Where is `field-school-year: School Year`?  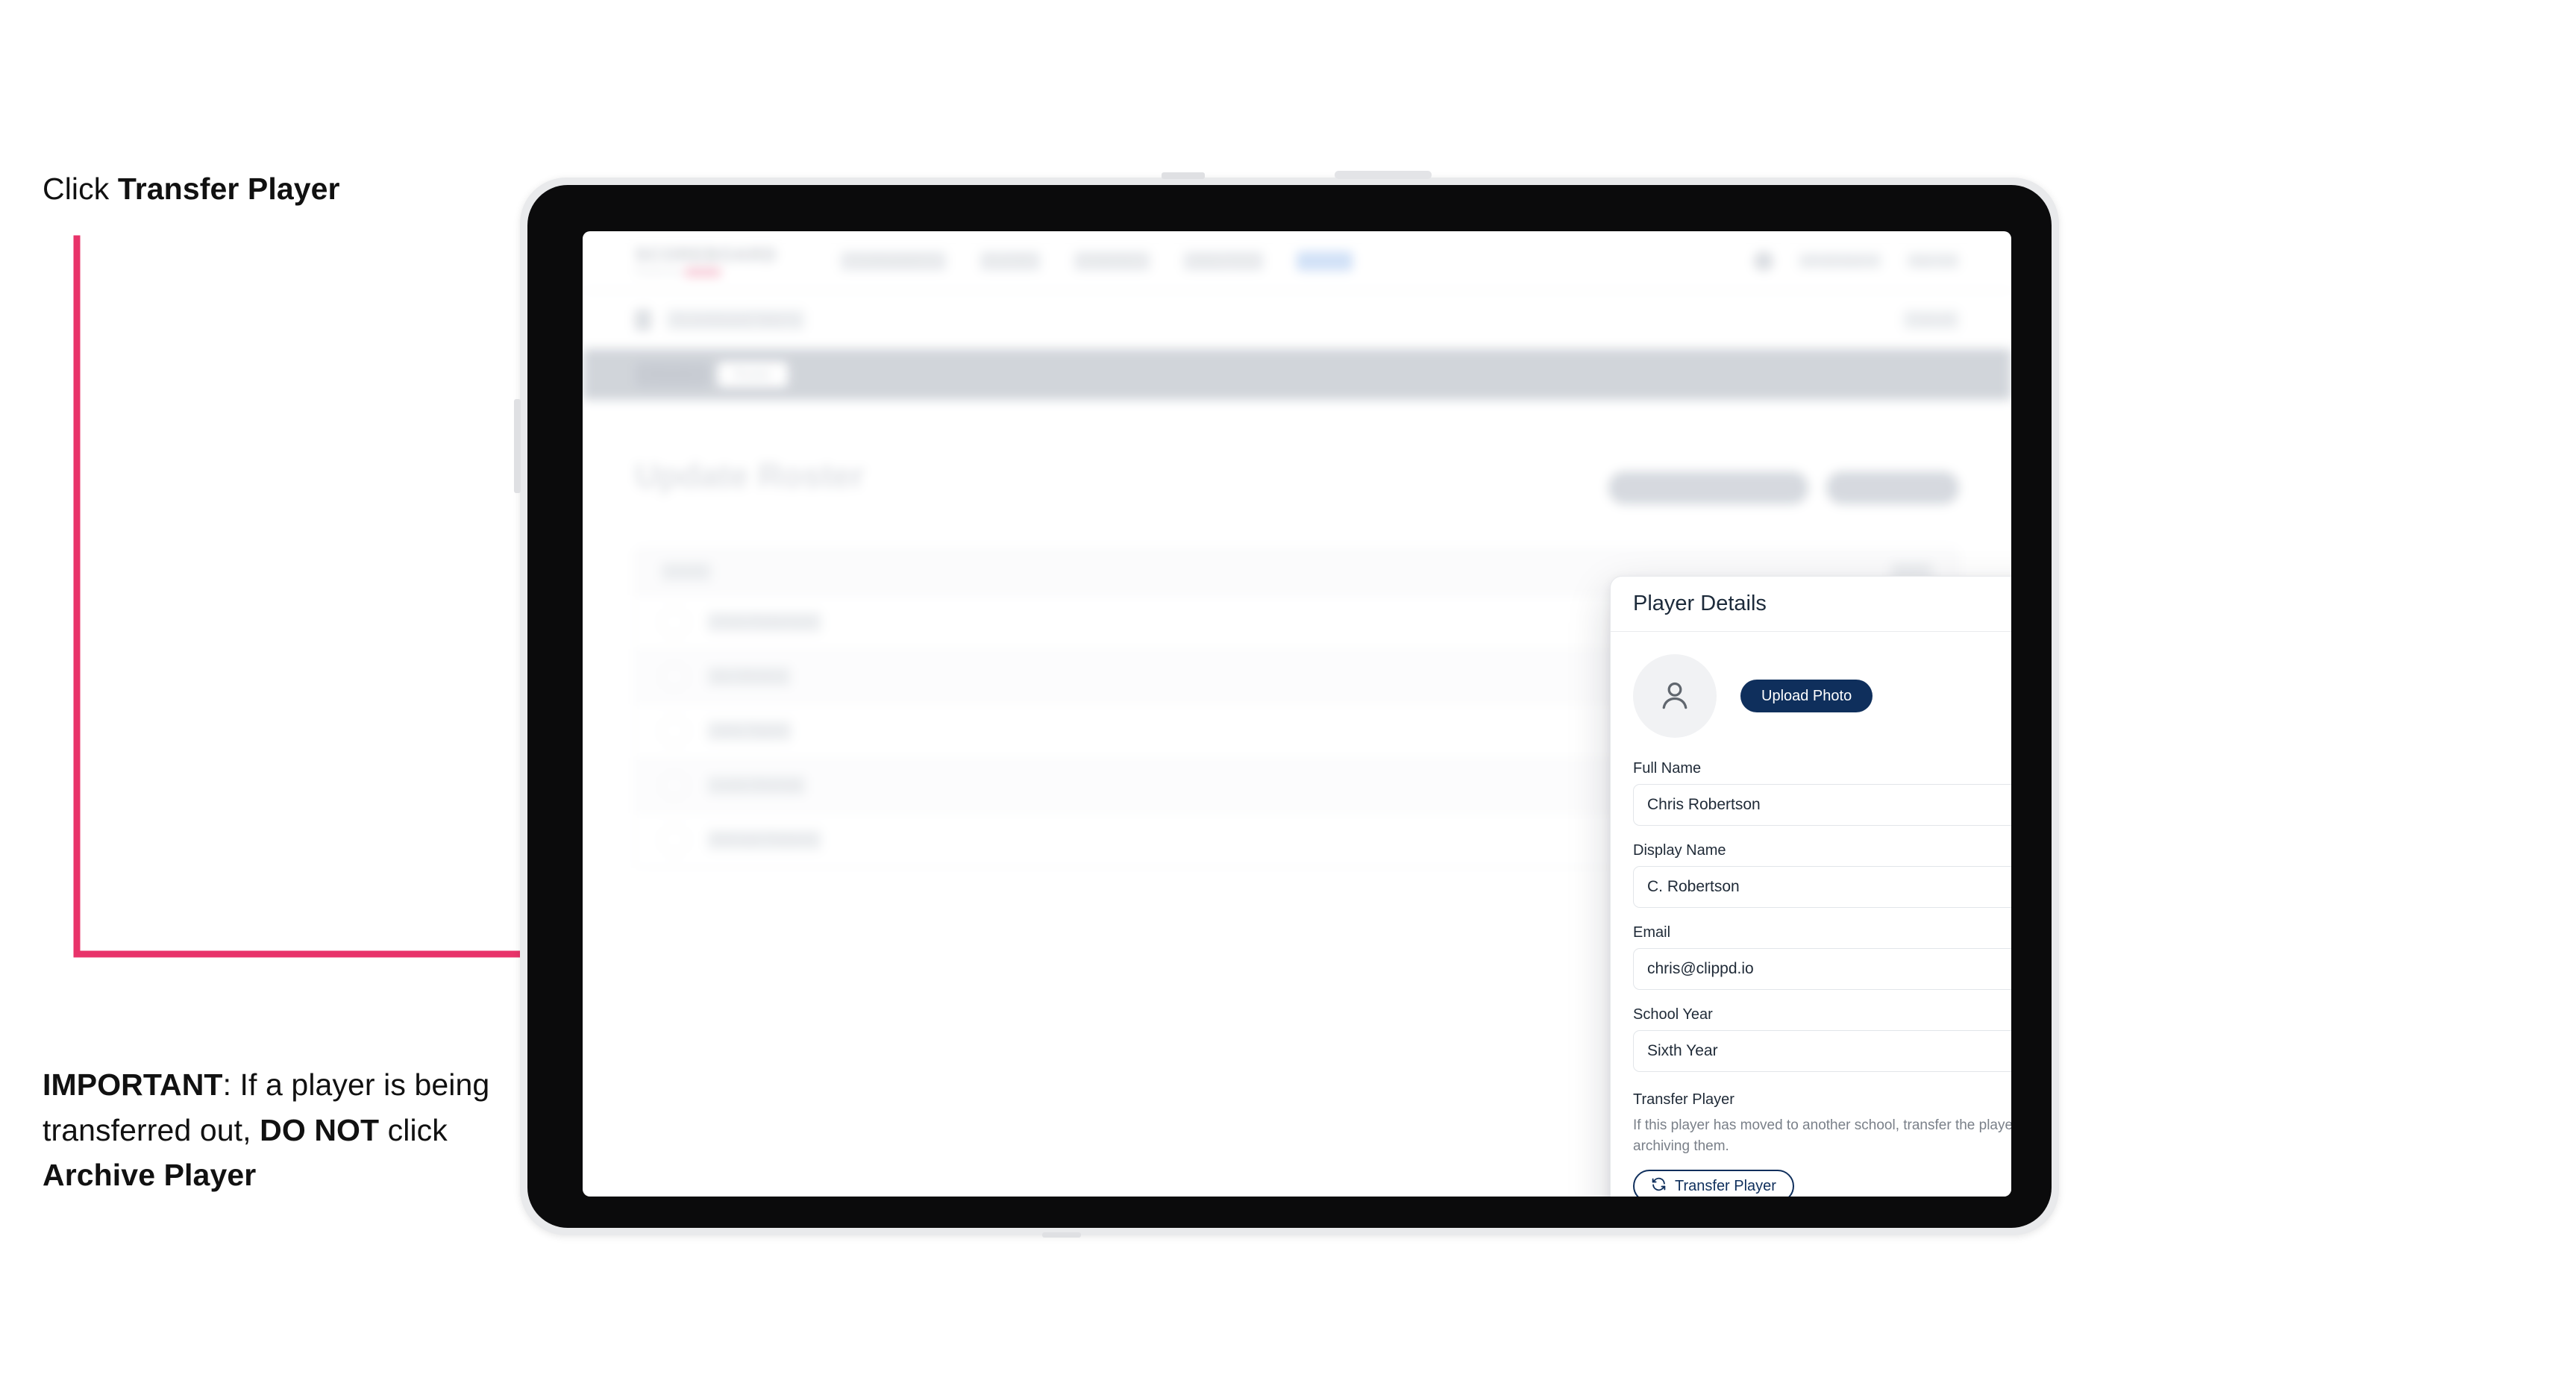 field-school-year: School Year is located at coordinates (1822, 1039).